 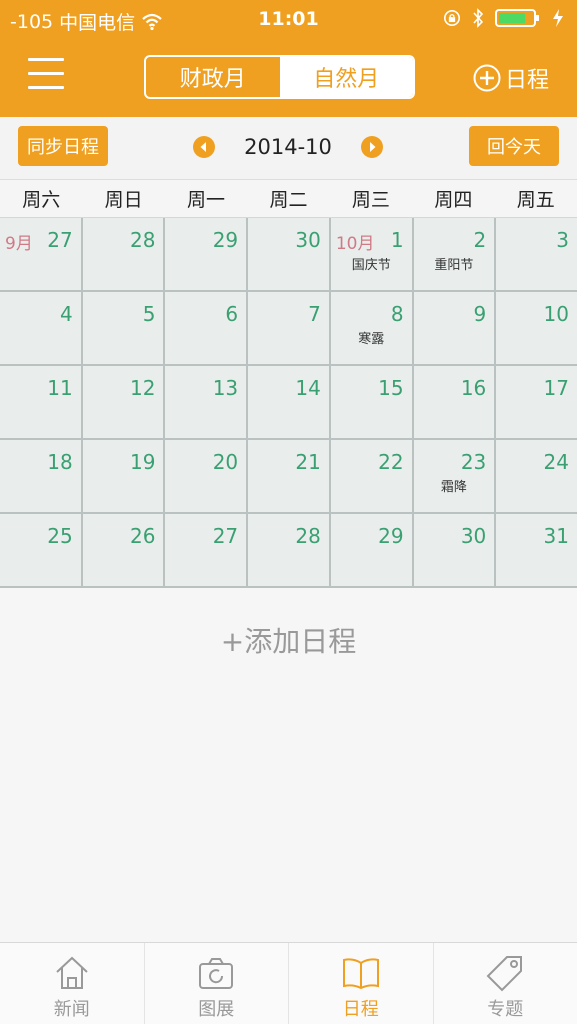 What do you see at coordinates (40, 328) in the screenshot?
I see `calendar-day-cell: 4` at bounding box center [40, 328].